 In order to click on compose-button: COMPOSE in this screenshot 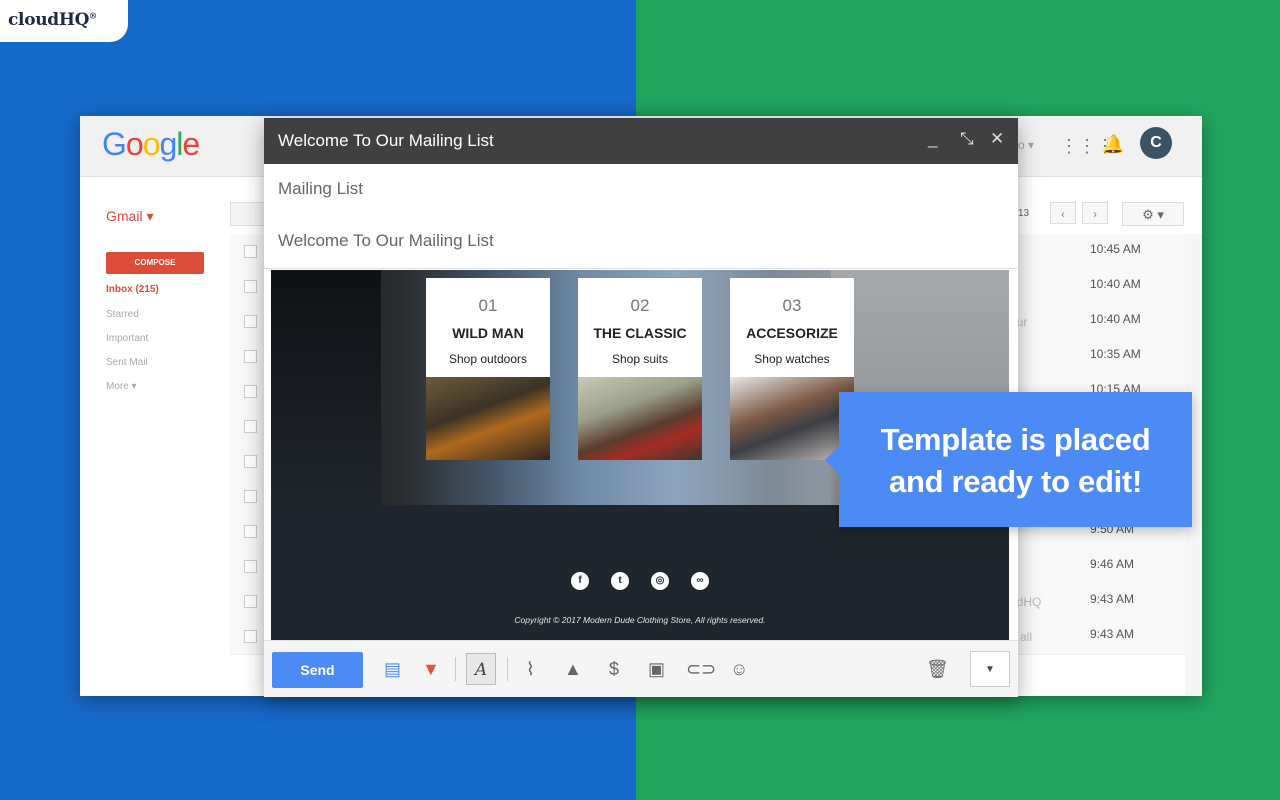, I will do `click(155, 263)`.